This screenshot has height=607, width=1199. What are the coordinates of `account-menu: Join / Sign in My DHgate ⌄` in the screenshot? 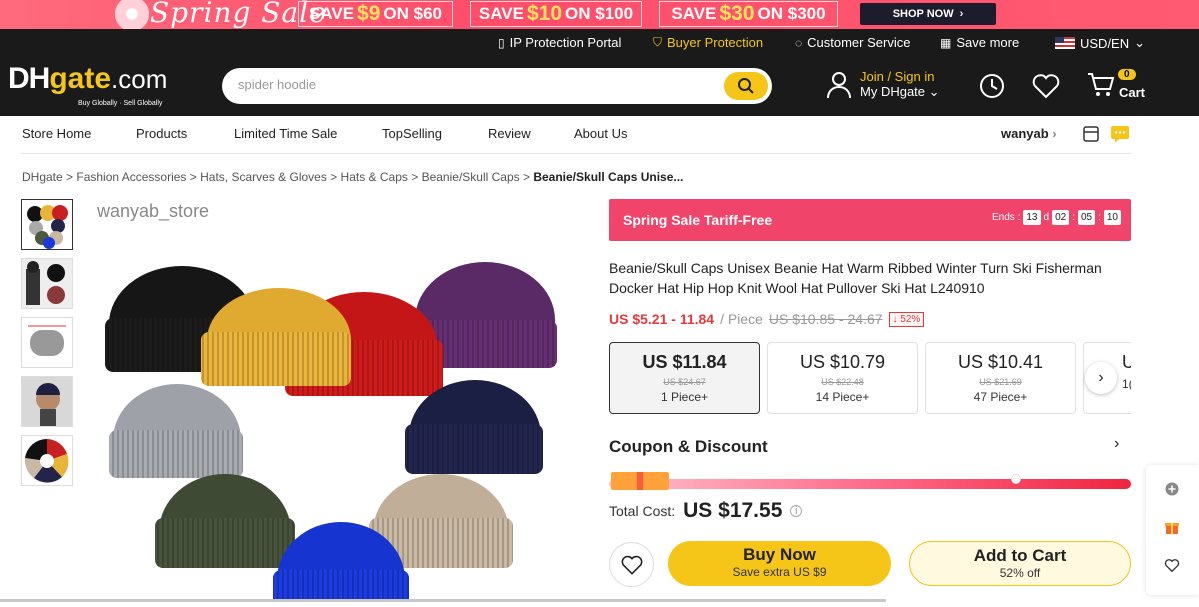 It's located at (883, 84).